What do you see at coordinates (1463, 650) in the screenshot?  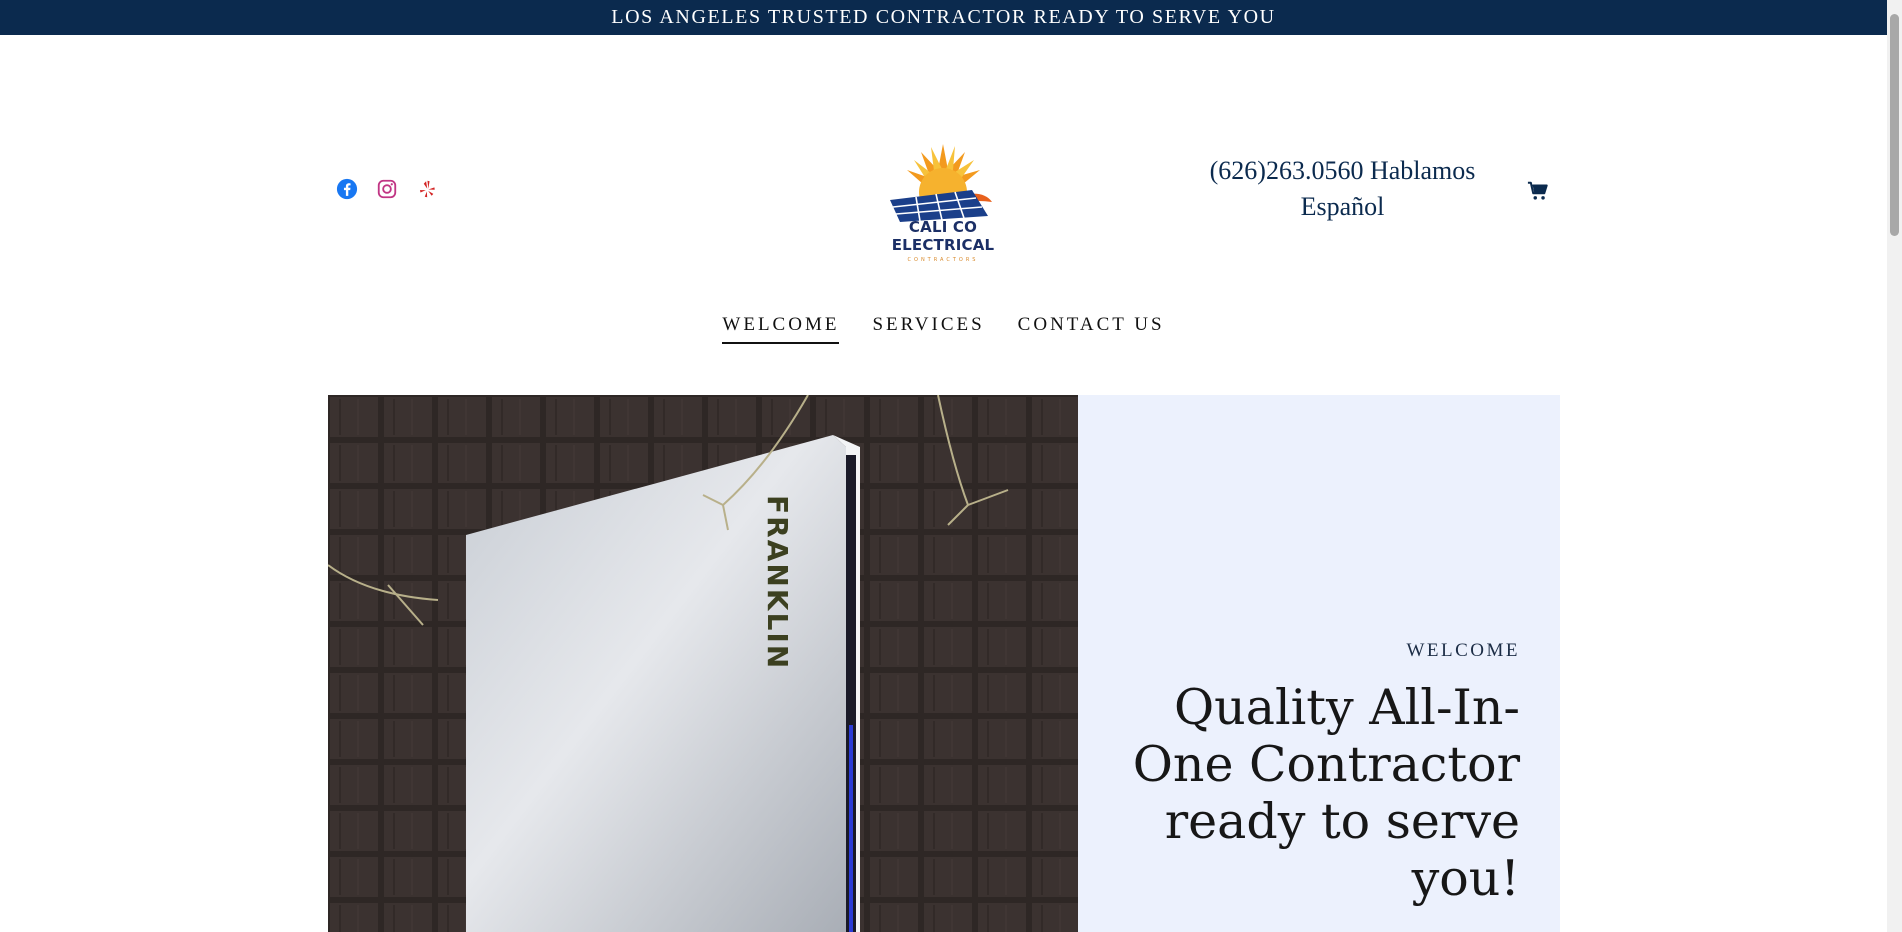 I see `hero-eyebrow: WELCOME` at bounding box center [1463, 650].